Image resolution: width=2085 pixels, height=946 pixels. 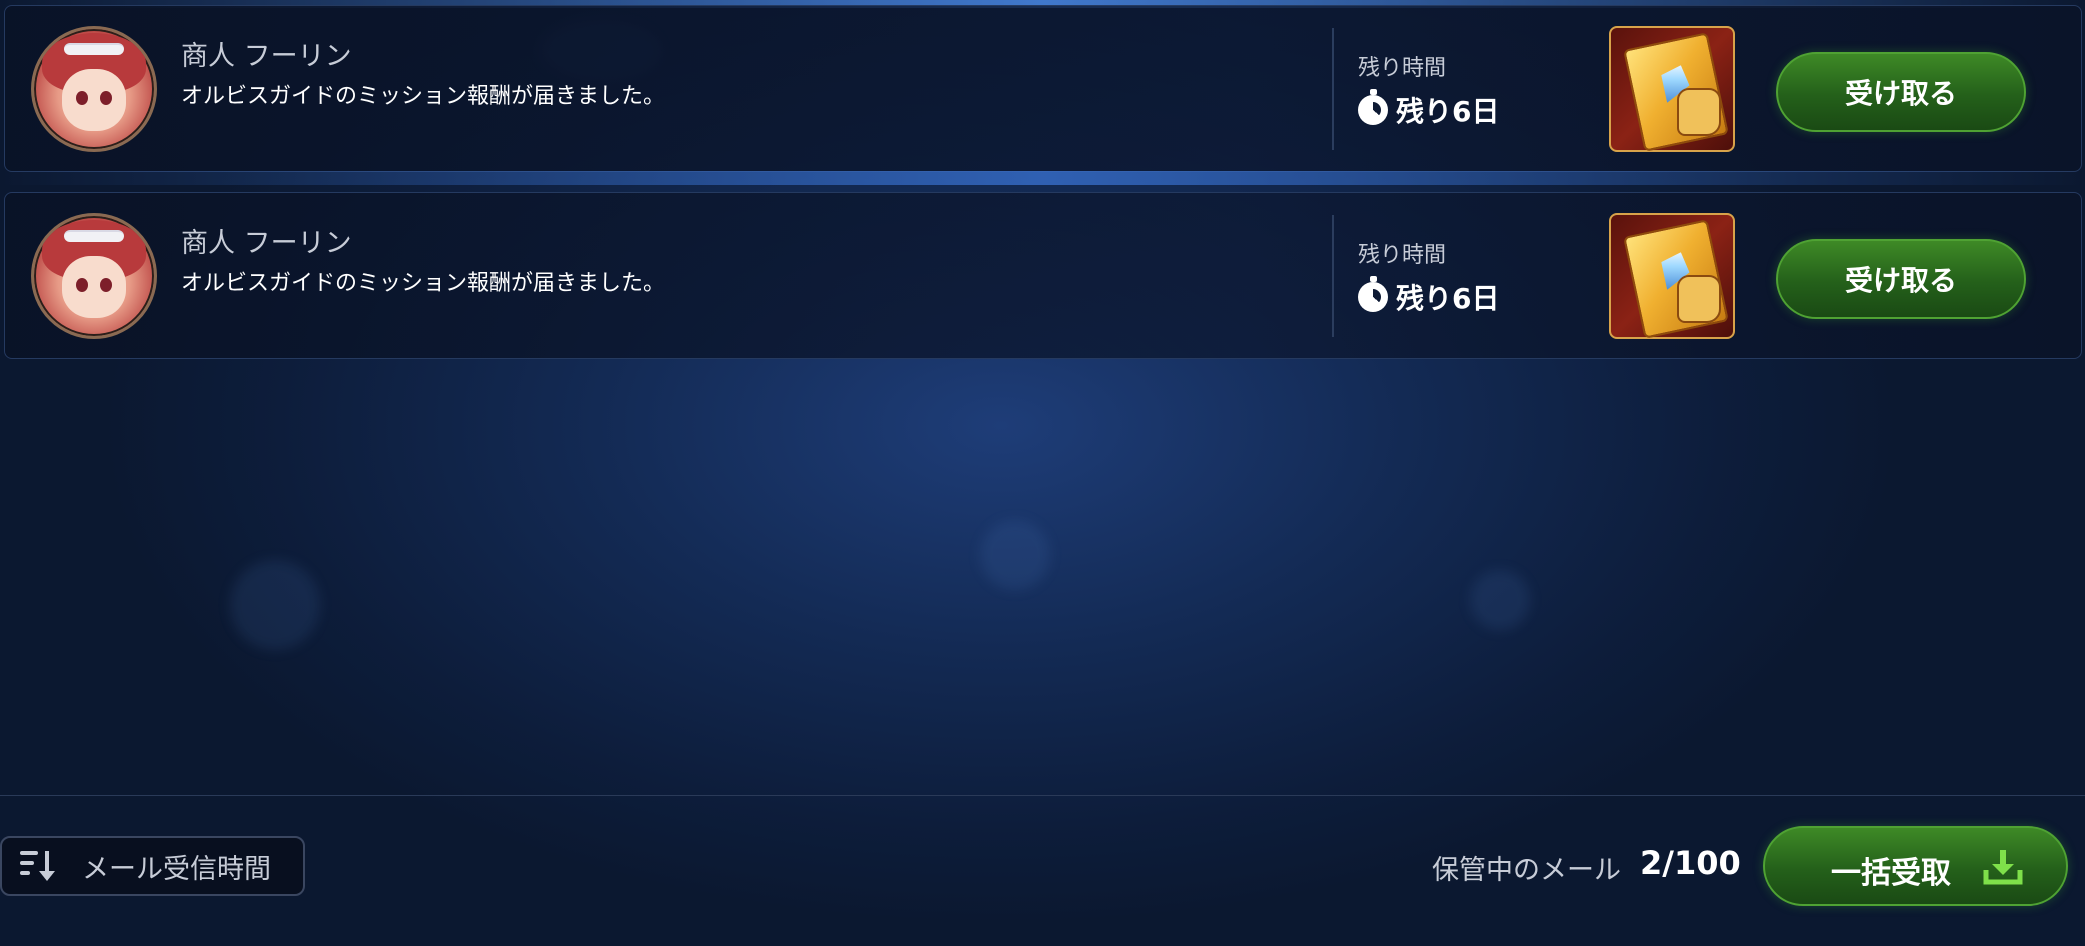 I want to click on claim-all-label: 一括受取, so click(x=1891, y=873).